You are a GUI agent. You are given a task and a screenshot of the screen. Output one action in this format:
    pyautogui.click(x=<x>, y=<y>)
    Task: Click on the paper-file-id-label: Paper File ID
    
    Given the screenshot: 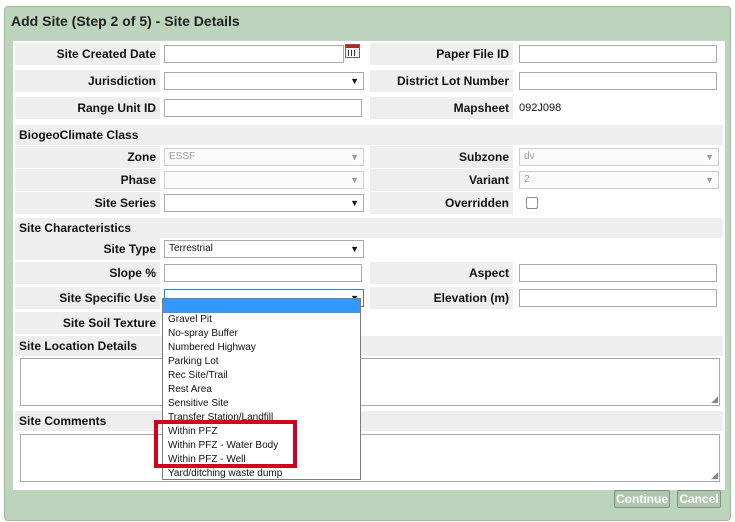 What is the action you would take?
    pyautogui.click(x=441, y=54)
    